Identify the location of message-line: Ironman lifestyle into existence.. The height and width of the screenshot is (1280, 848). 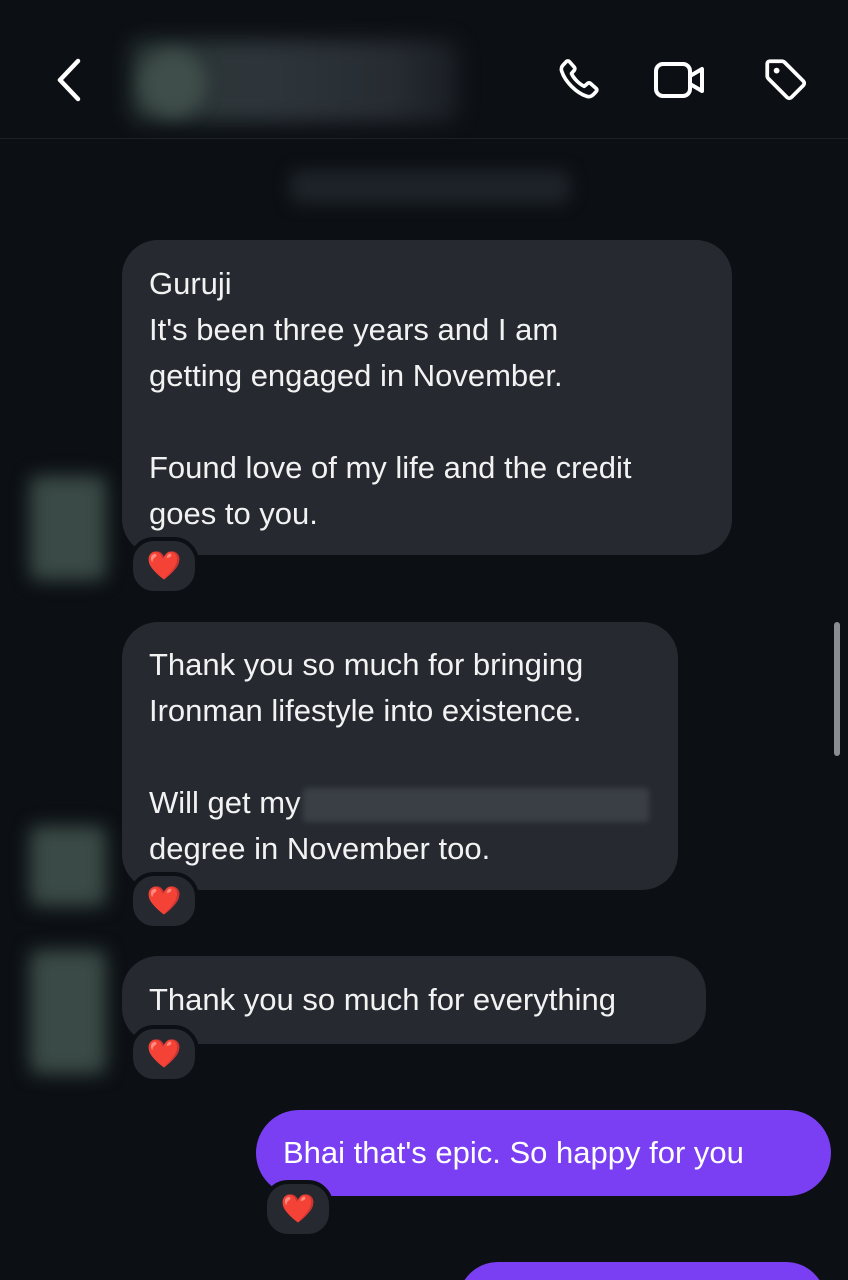
(365, 710).